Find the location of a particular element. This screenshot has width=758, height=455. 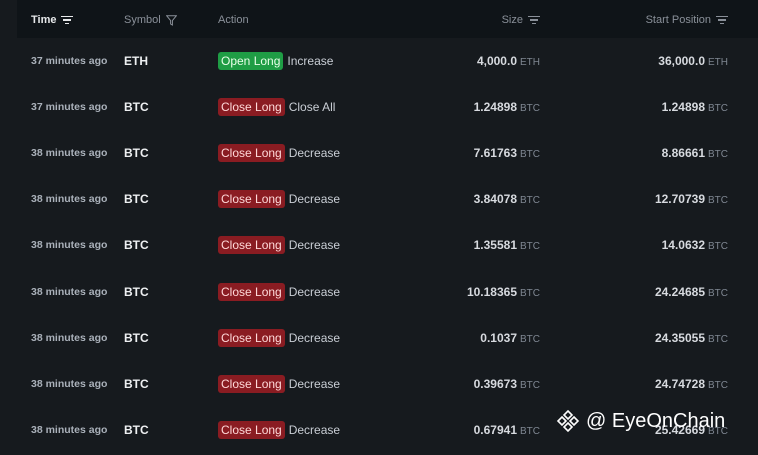

column-header-time: Time is located at coordinates (52, 20).